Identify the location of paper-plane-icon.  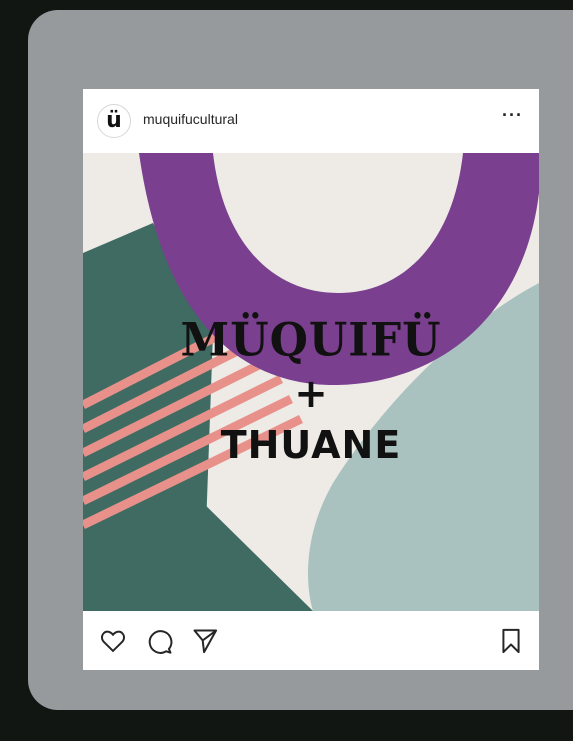
(205, 641).